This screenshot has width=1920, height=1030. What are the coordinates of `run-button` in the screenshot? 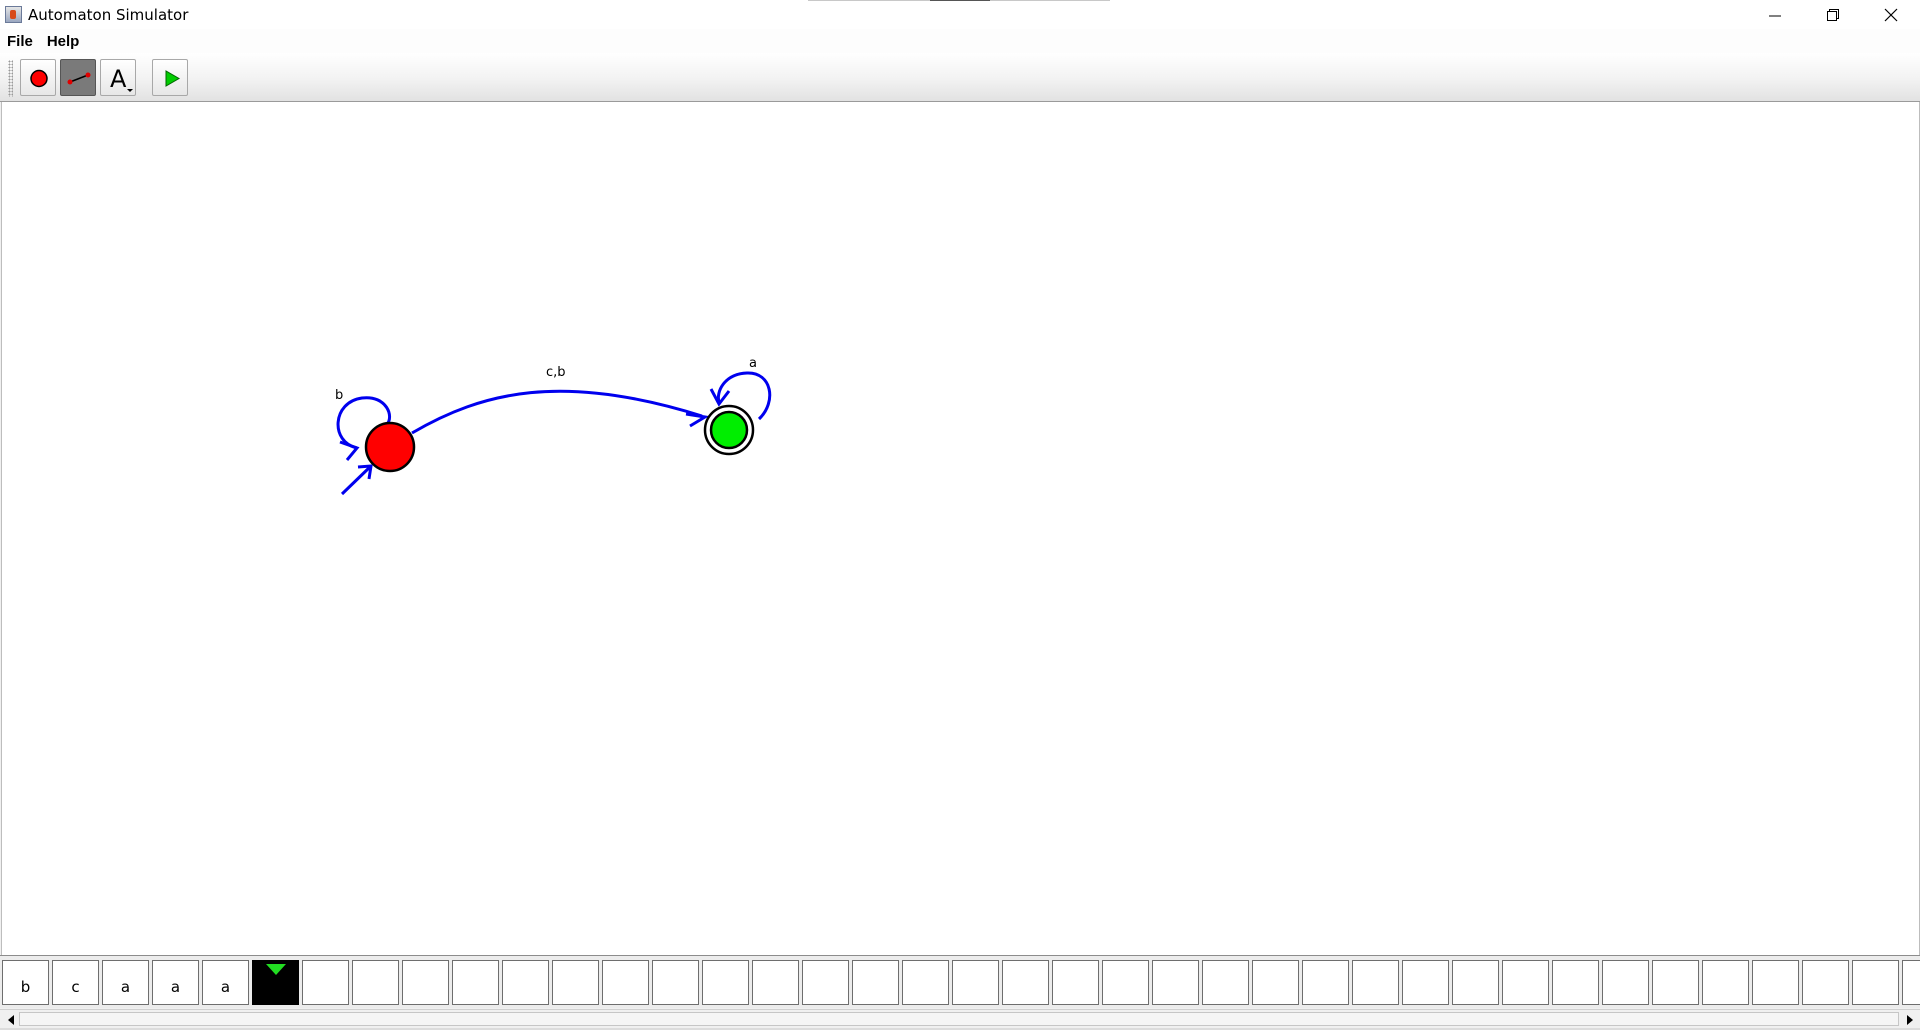 It's located at (170, 77).